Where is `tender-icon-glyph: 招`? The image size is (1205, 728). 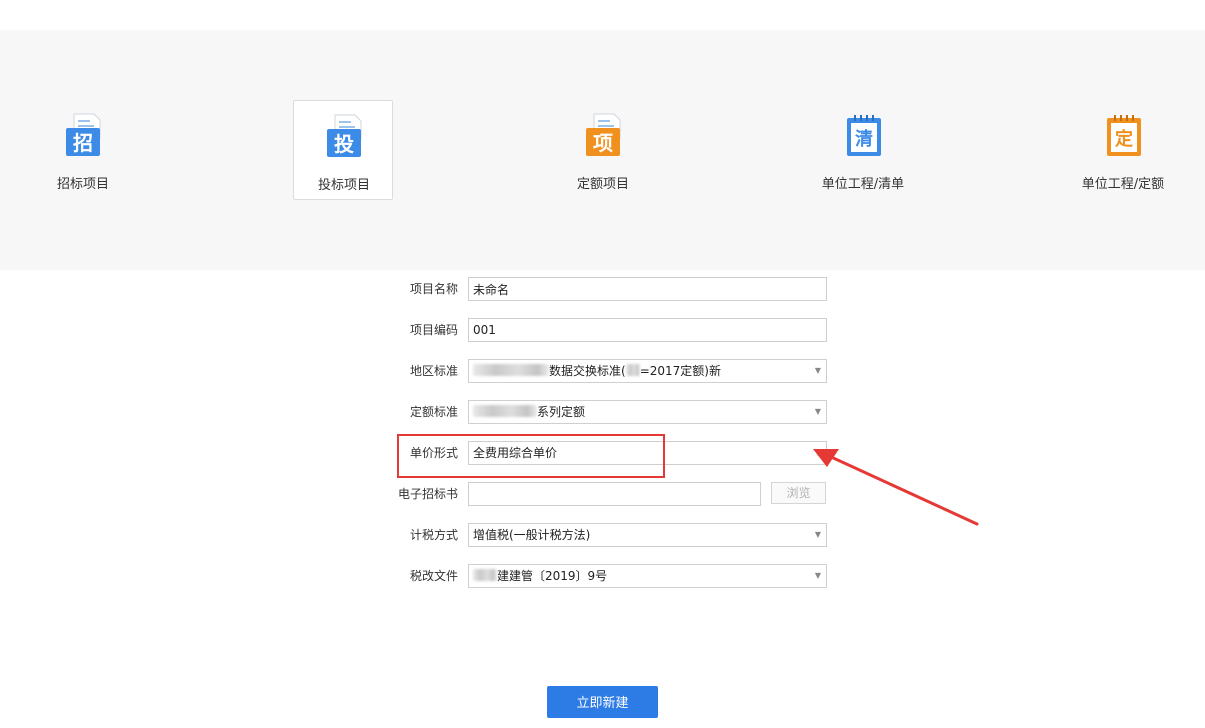 tender-icon-glyph: 招 is located at coordinates (83, 143).